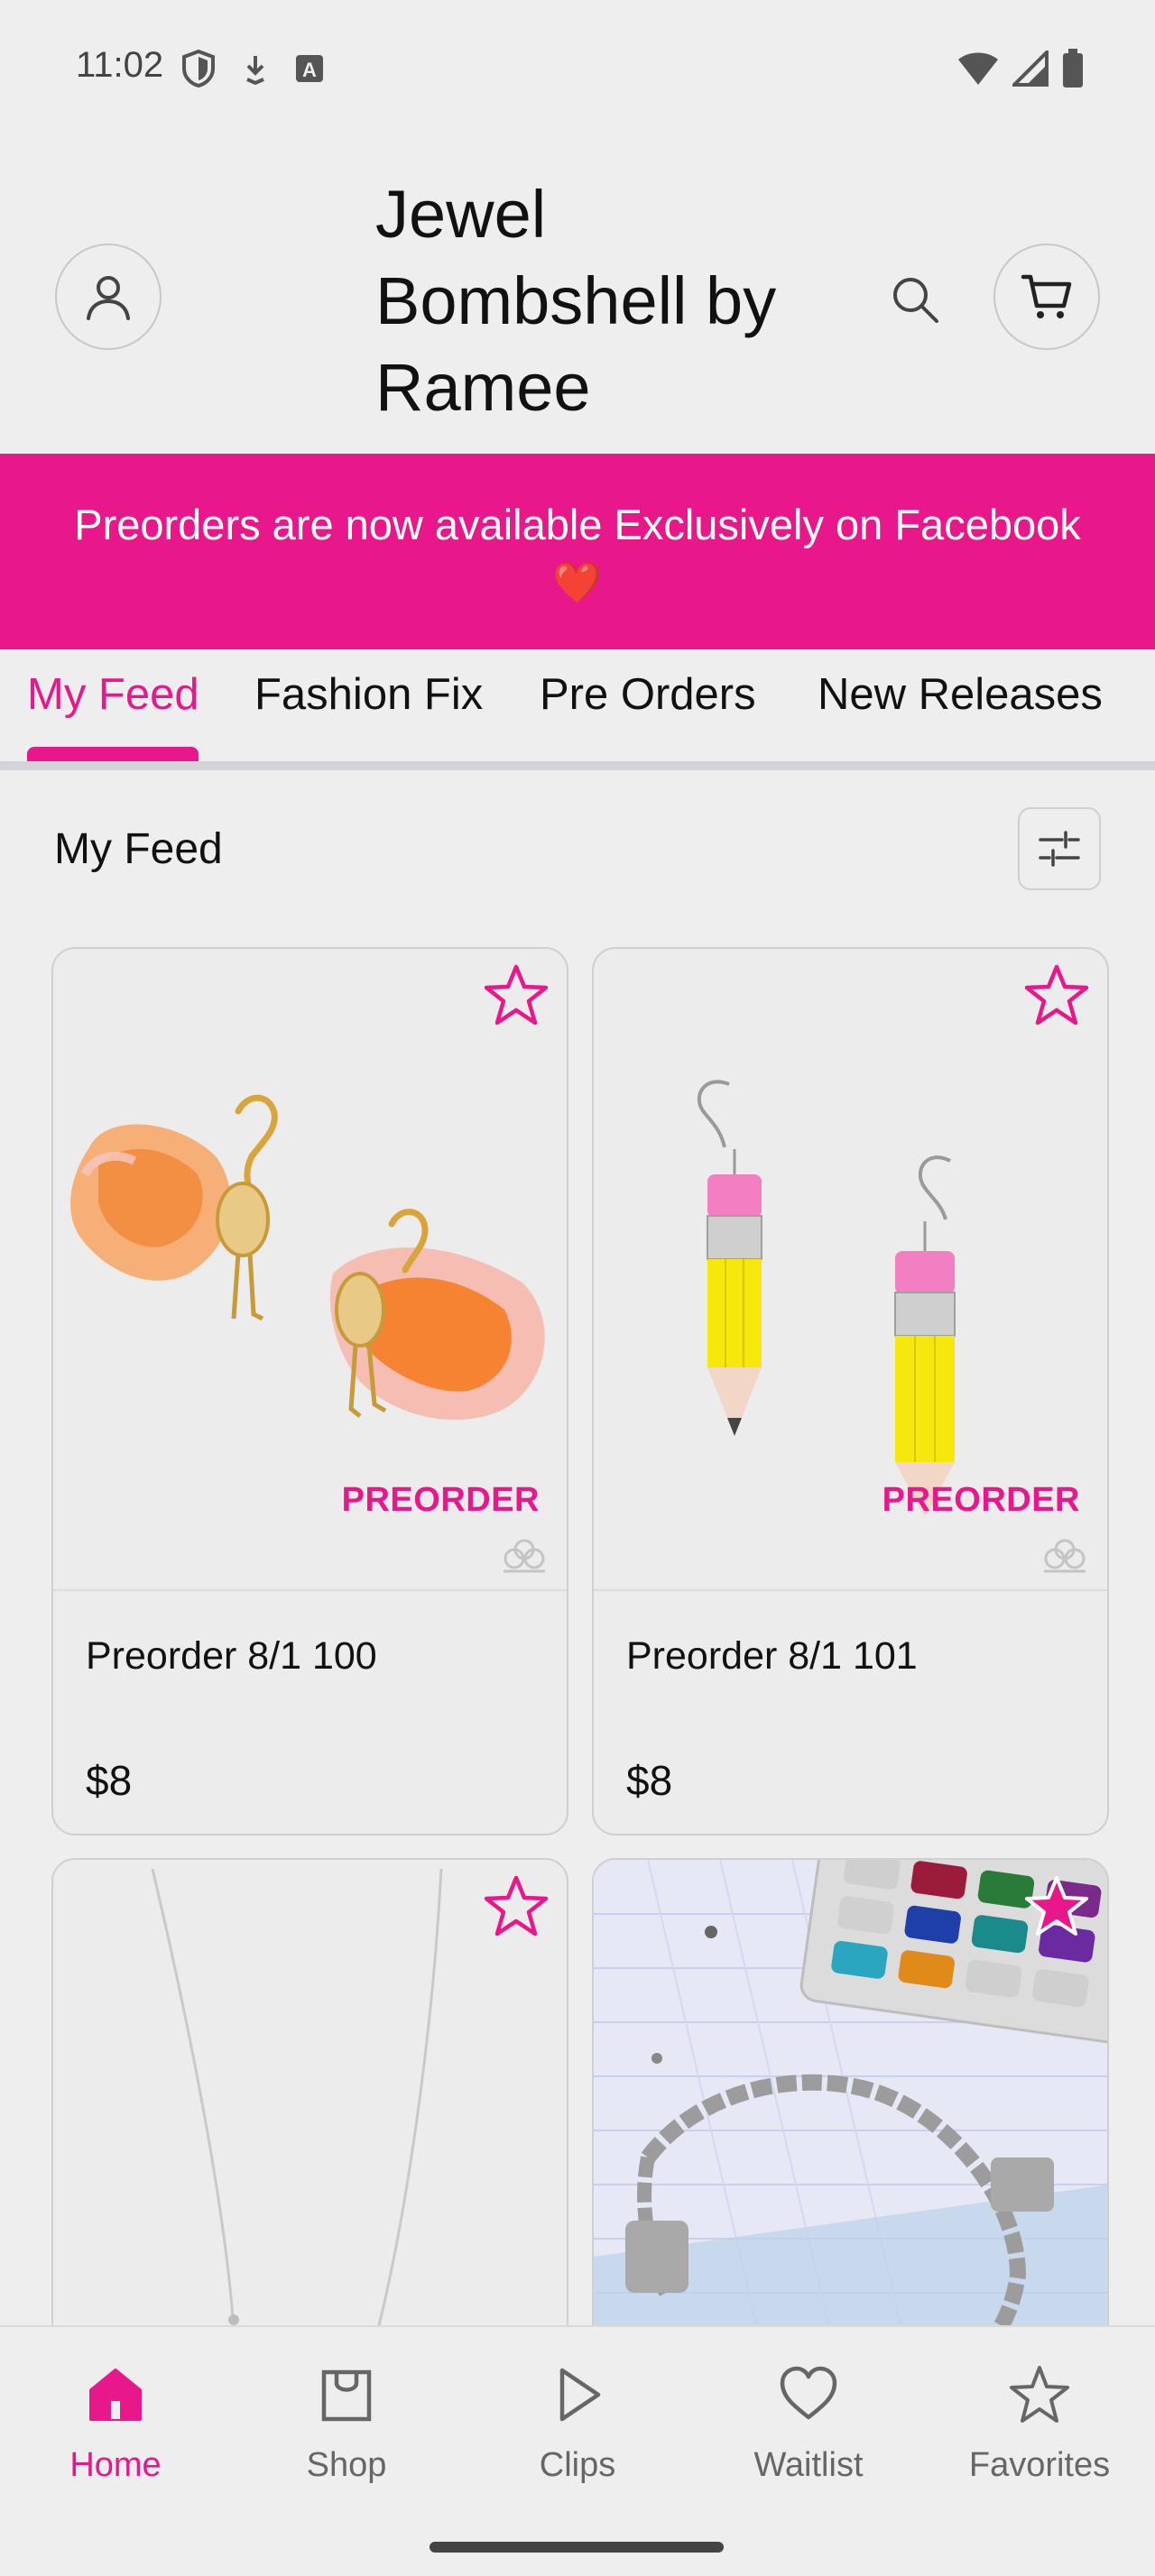 This screenshot has width=1155, height=2576. What do you see at coordinates (808, 2424) in the screenshot?
I see `nav-waitlist: Waitlist` at bounding box center [808, 2424].